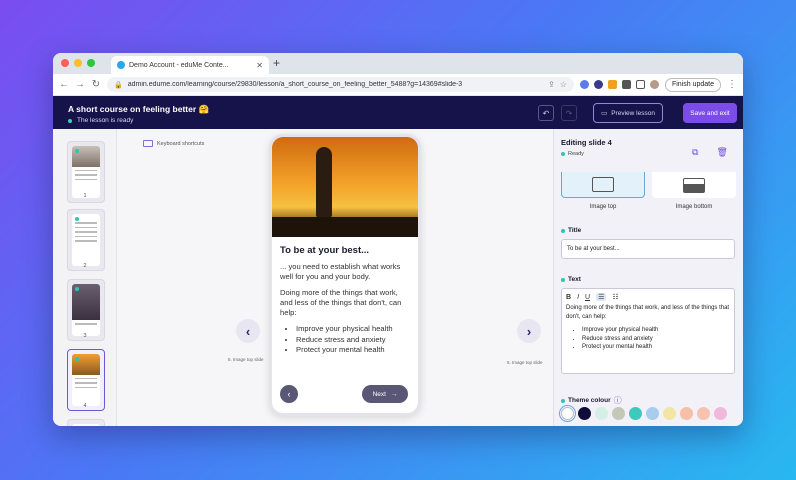 The height and width of the screenshot is (480, 796). Describe the element at coordinates (656, 347) in the screenshot. I see `list-item: Protect your mental health` at that location.